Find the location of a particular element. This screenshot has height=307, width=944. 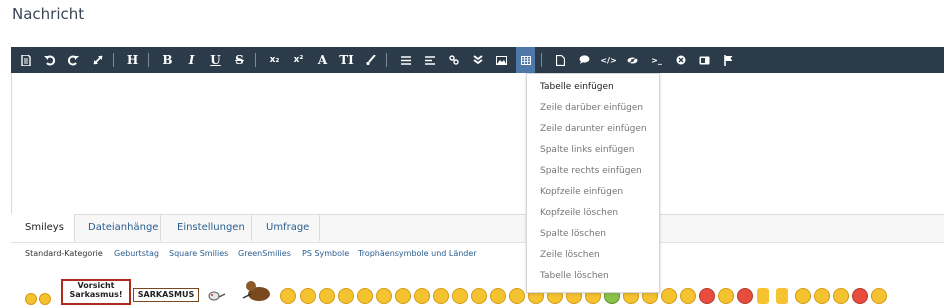

heading-button: H is located at coordinates (132, 60).